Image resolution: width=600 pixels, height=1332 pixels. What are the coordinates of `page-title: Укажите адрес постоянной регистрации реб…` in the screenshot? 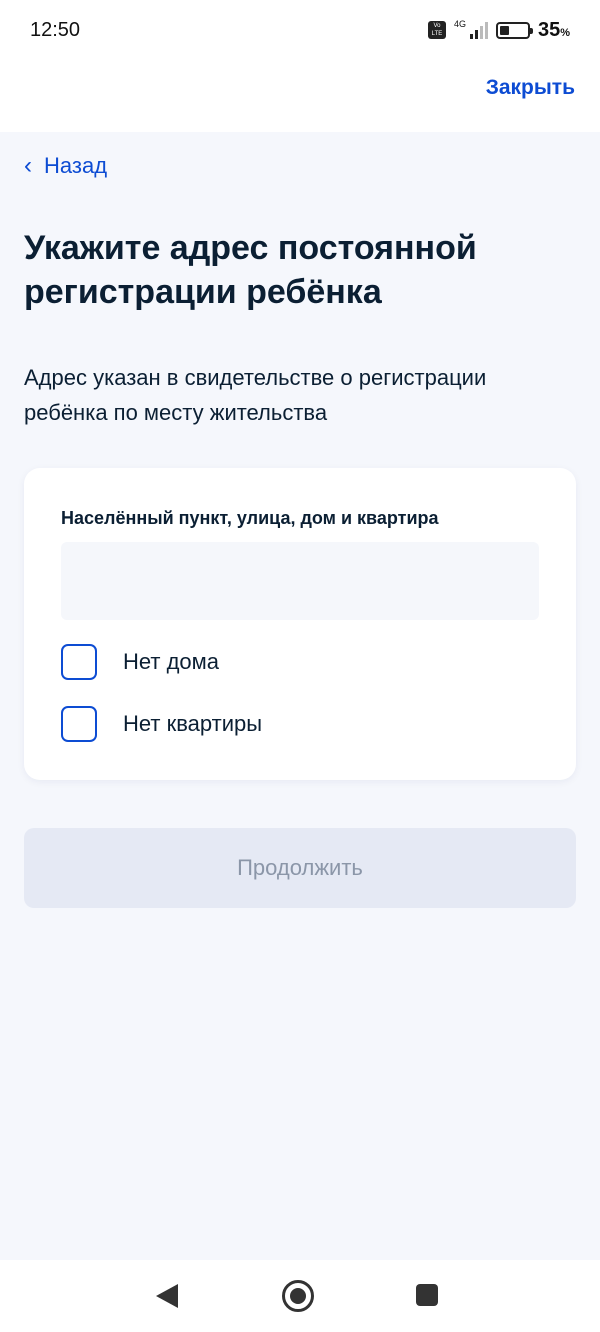 It's located at (250, 270).